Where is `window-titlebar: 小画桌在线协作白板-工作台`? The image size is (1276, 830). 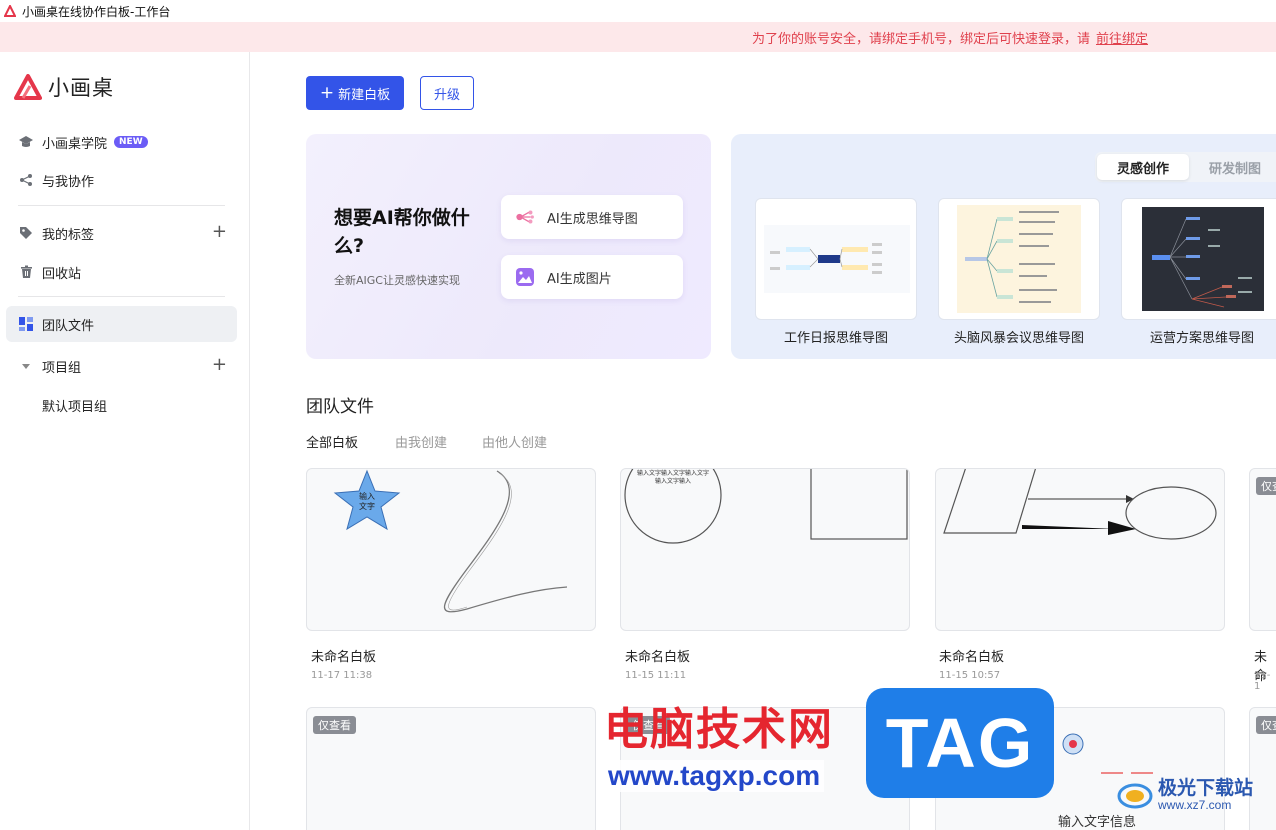 window-titlebar: 小画桌在线协作白板-工作台 is located at coordinates (638, 11).